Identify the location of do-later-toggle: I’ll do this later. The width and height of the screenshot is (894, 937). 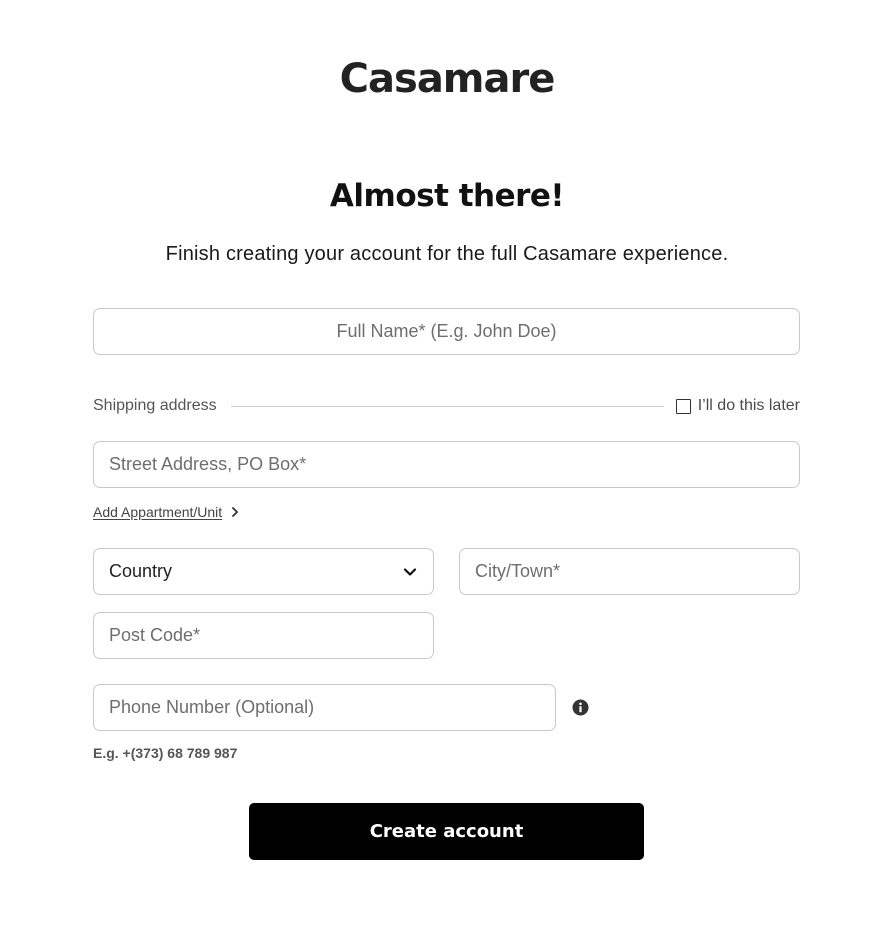
(737, 406).